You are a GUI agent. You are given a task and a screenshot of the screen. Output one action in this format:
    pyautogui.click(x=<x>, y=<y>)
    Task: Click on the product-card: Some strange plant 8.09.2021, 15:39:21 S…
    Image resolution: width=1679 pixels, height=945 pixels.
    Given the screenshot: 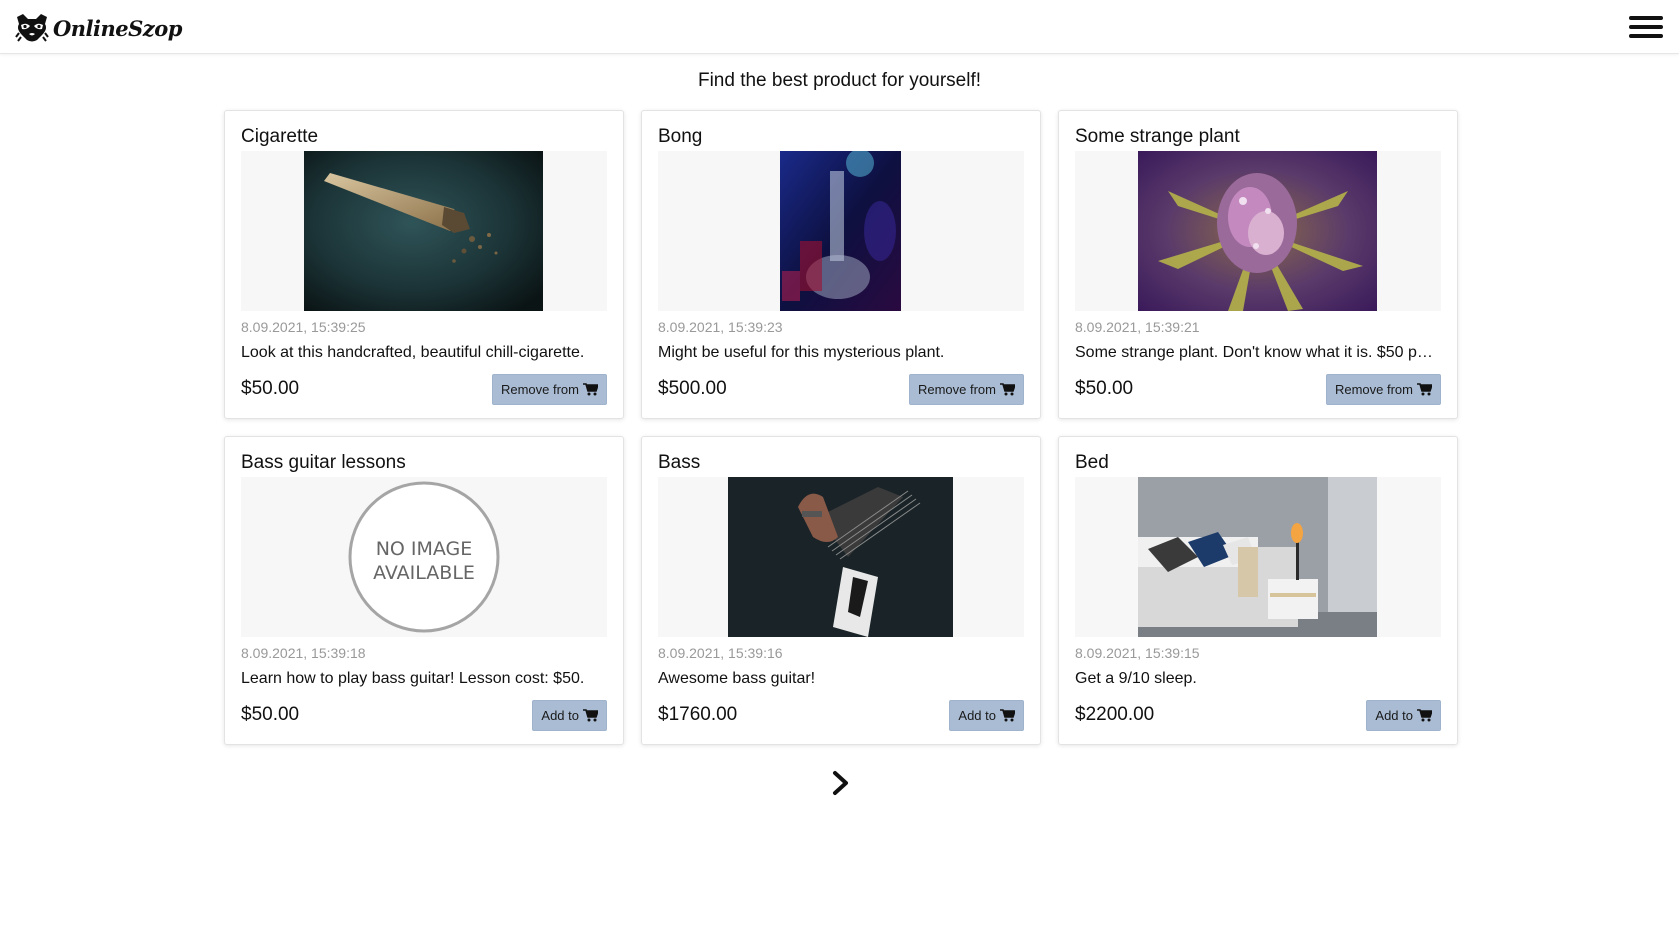 What is the action you would take?
    pyautogui.click(x=1258, y=264)
    